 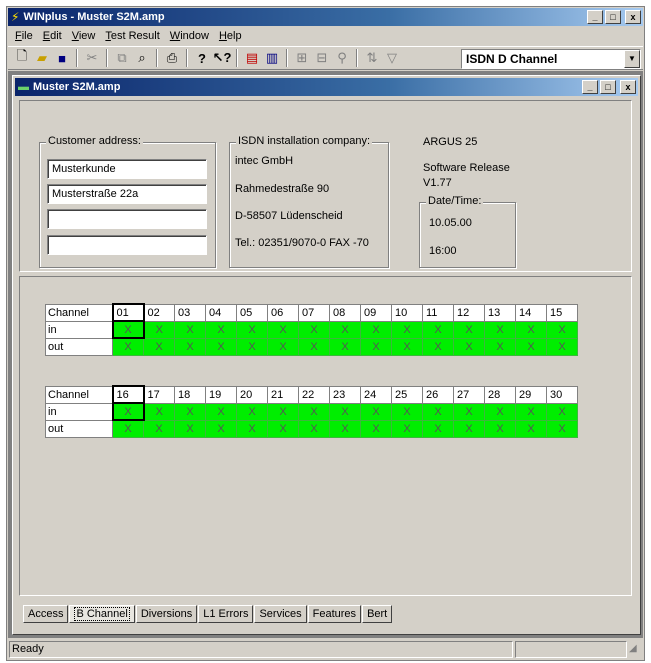 What do you see at coordinates (595, 17) in the screenshot?
I see `minimize-button: _` at bounding box center [595, 17].